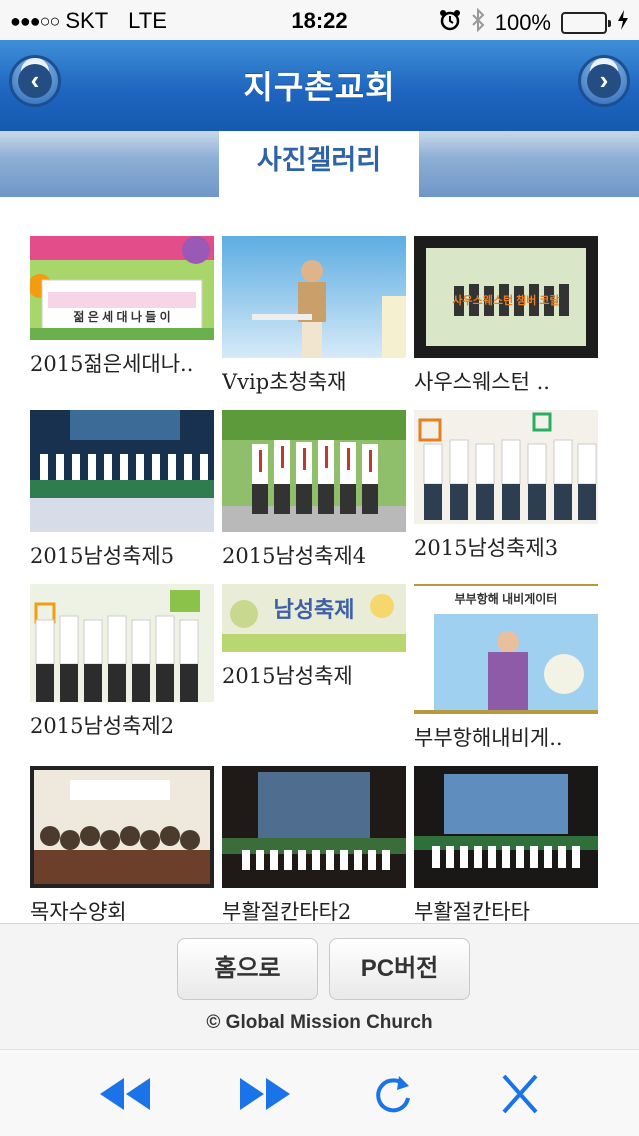 The height and width of the screenshot is (1136, 639). Describe the element at coordinates (486, 548) in the screenshot. I see `photo-caption: 2015남성축제3` at that location.